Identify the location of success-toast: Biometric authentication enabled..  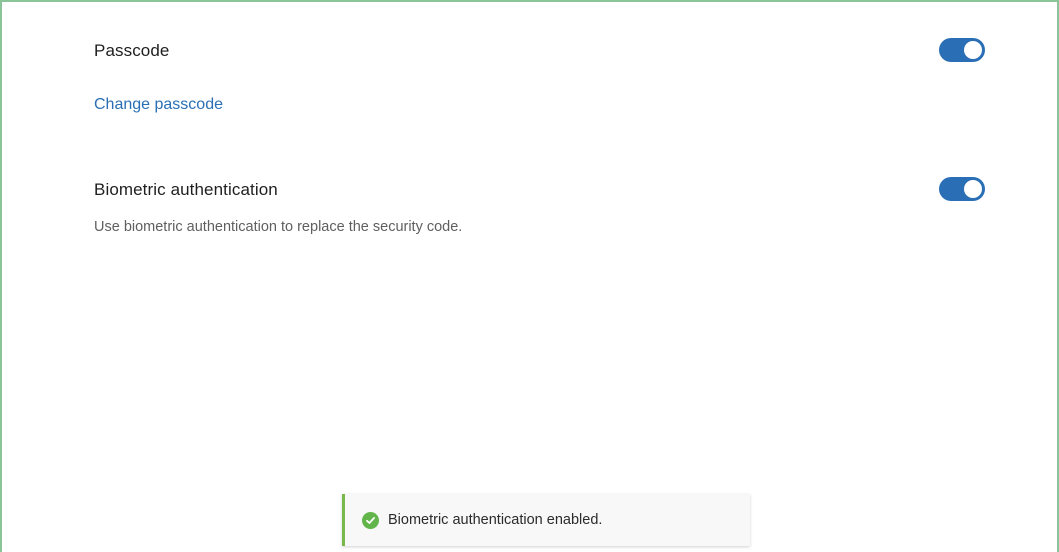
(546, 520).